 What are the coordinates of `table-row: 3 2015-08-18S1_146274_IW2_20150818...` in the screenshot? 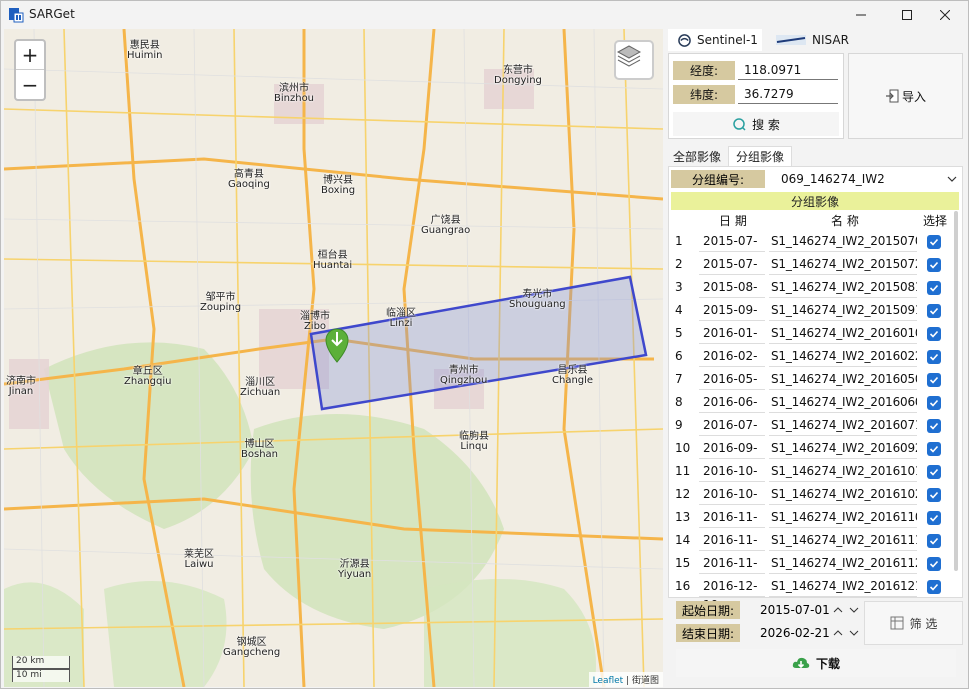 It's located at (811, 295).